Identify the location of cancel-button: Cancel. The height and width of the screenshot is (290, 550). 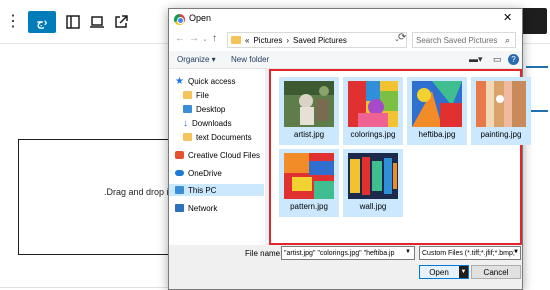
(496, 272).